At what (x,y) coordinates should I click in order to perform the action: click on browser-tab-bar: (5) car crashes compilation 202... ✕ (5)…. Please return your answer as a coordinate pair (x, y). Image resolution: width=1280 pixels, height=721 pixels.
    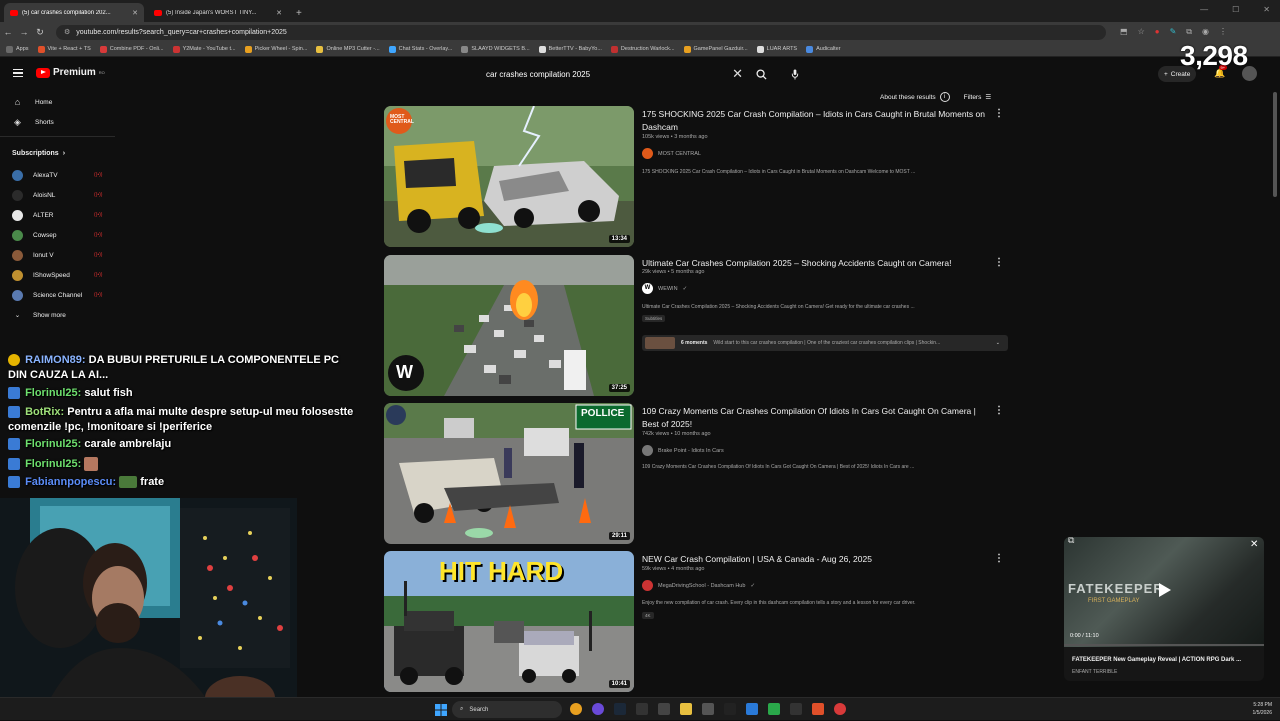
    Looking at the image, I should click on (640, 11).